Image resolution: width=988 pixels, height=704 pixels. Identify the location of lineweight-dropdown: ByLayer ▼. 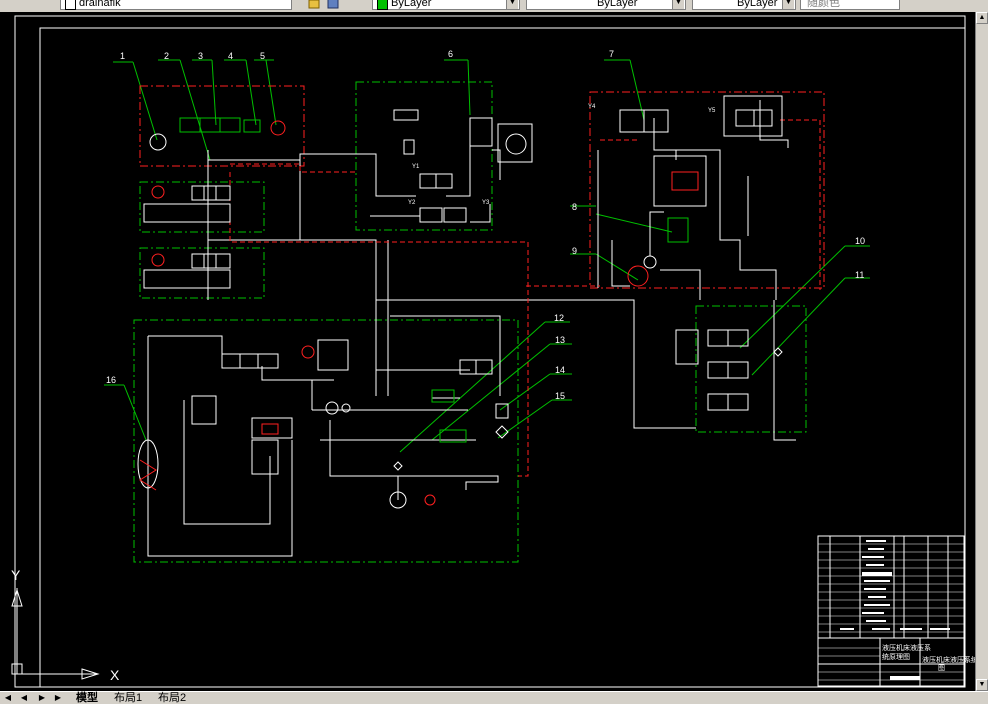
(744, 5).